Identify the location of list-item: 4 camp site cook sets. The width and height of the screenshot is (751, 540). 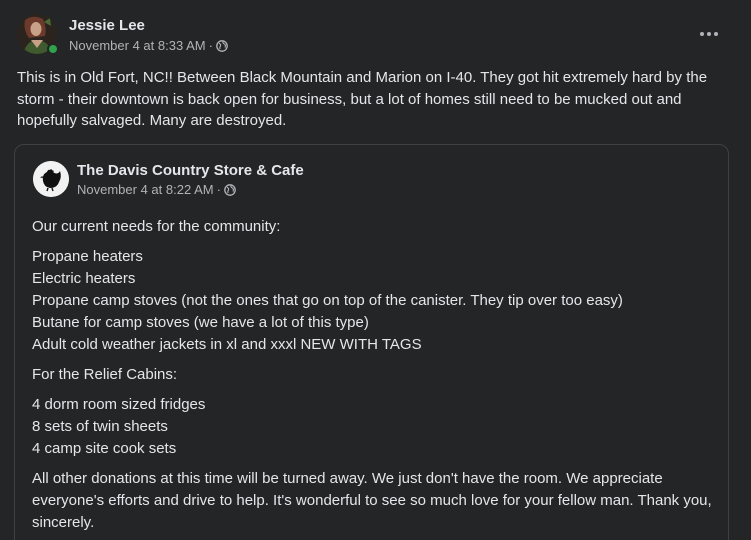
(104, 448).